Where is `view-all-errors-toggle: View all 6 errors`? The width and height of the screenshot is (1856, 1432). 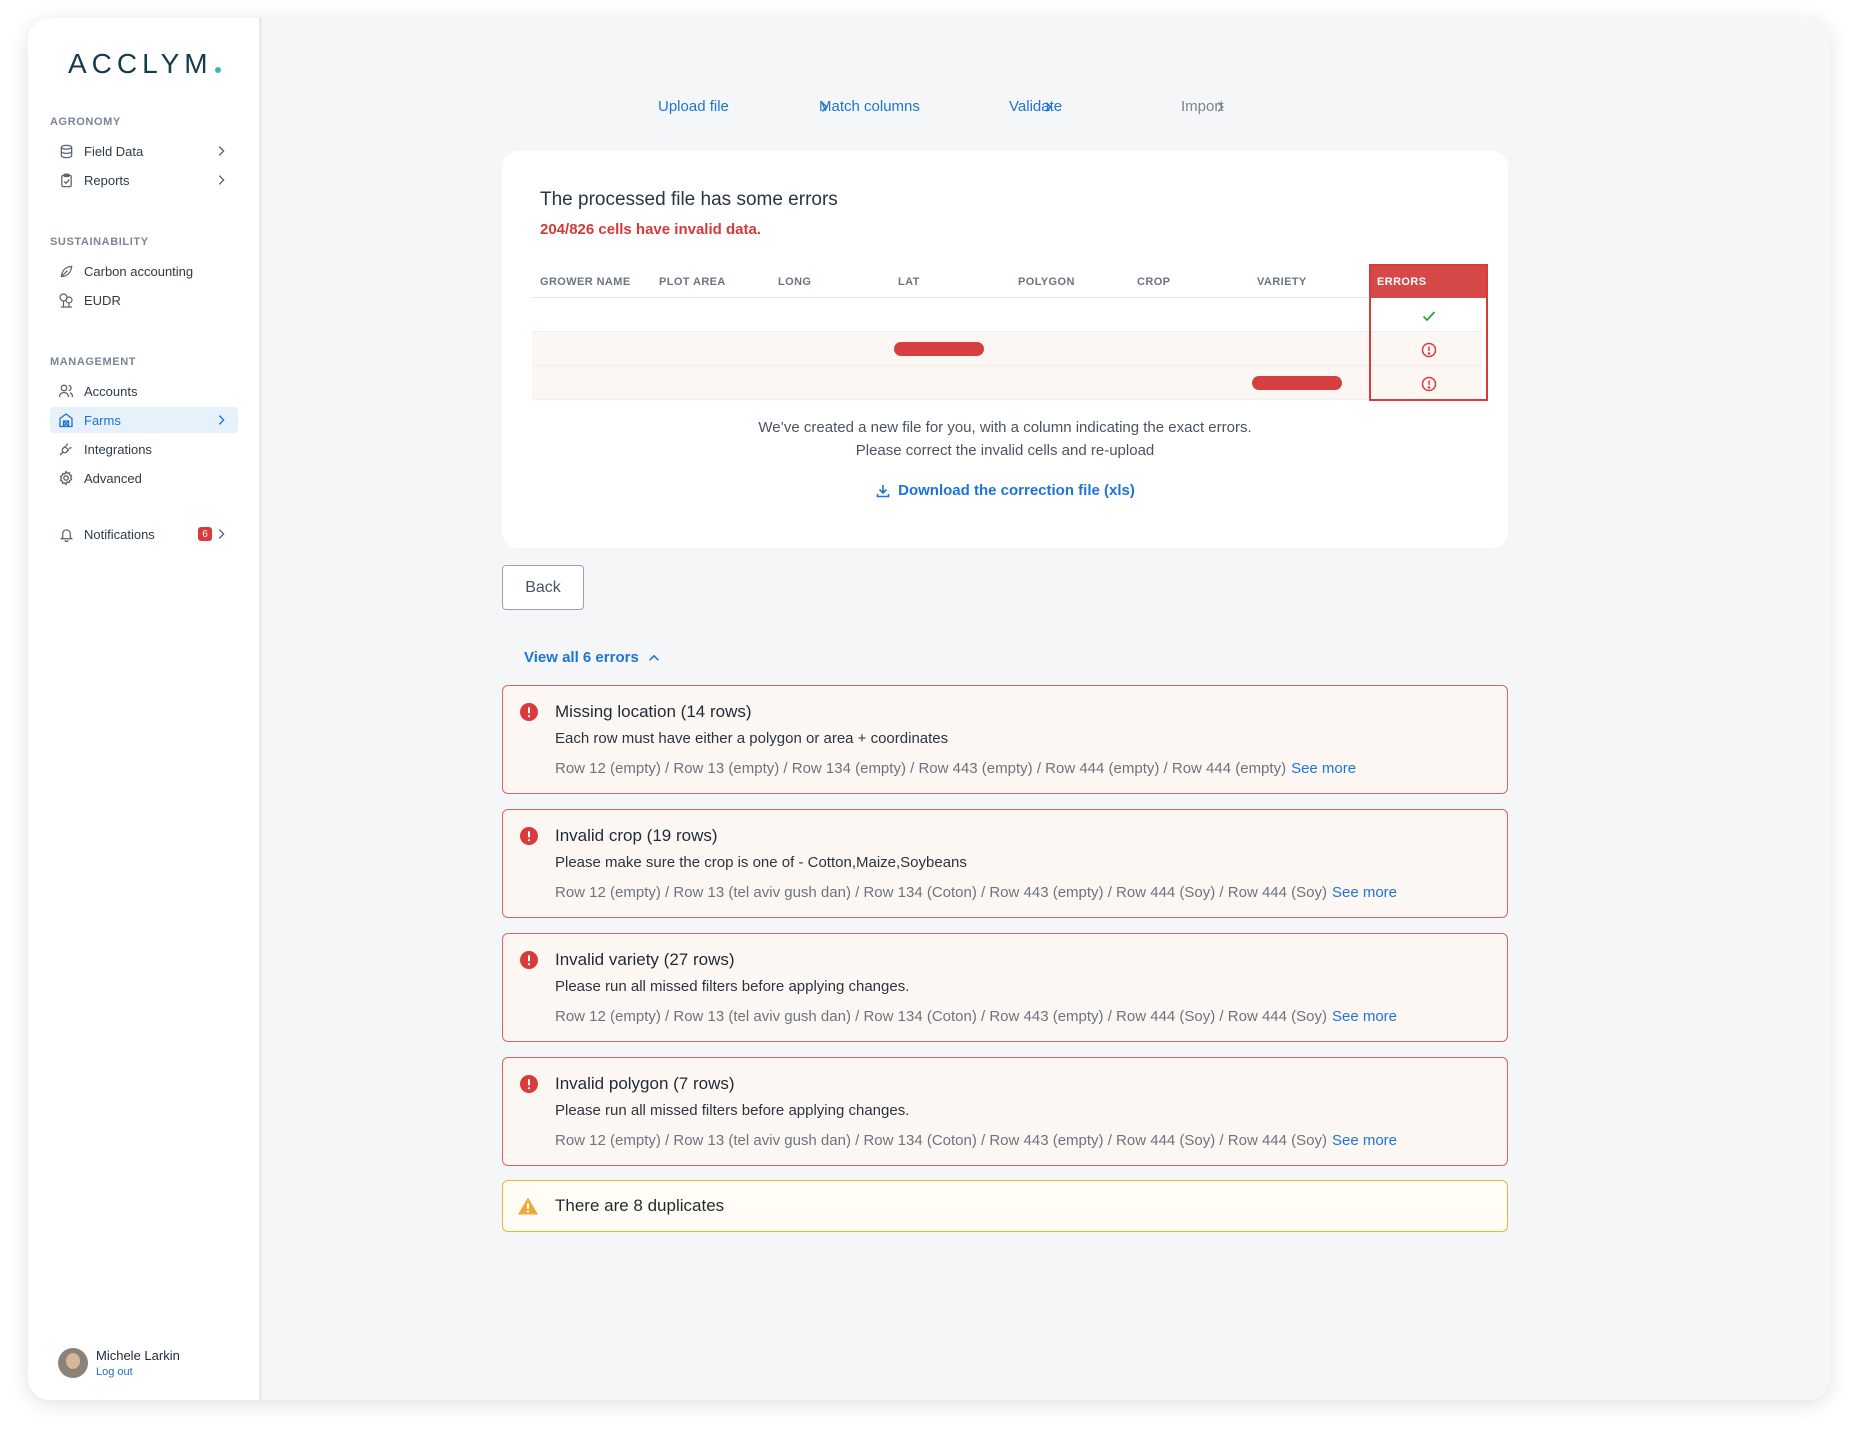 view-all-errors-toggle: View all 6 errors is located at coordinates (592, 657).